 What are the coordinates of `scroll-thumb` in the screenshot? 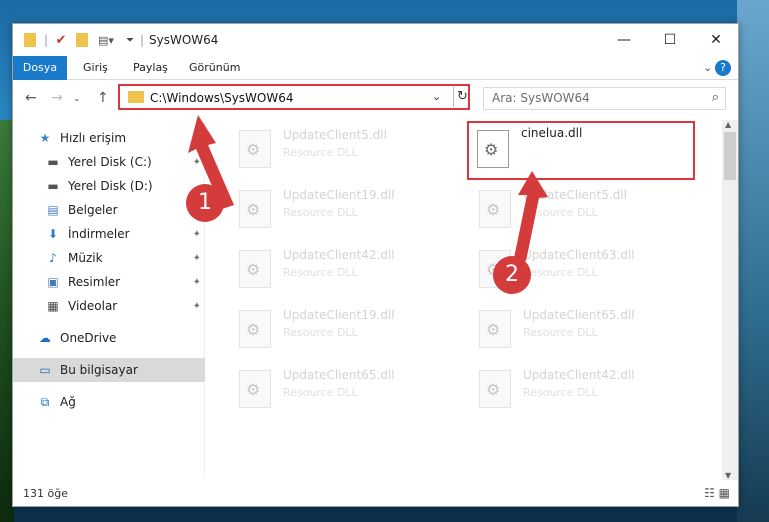 It's located at (730, 156).